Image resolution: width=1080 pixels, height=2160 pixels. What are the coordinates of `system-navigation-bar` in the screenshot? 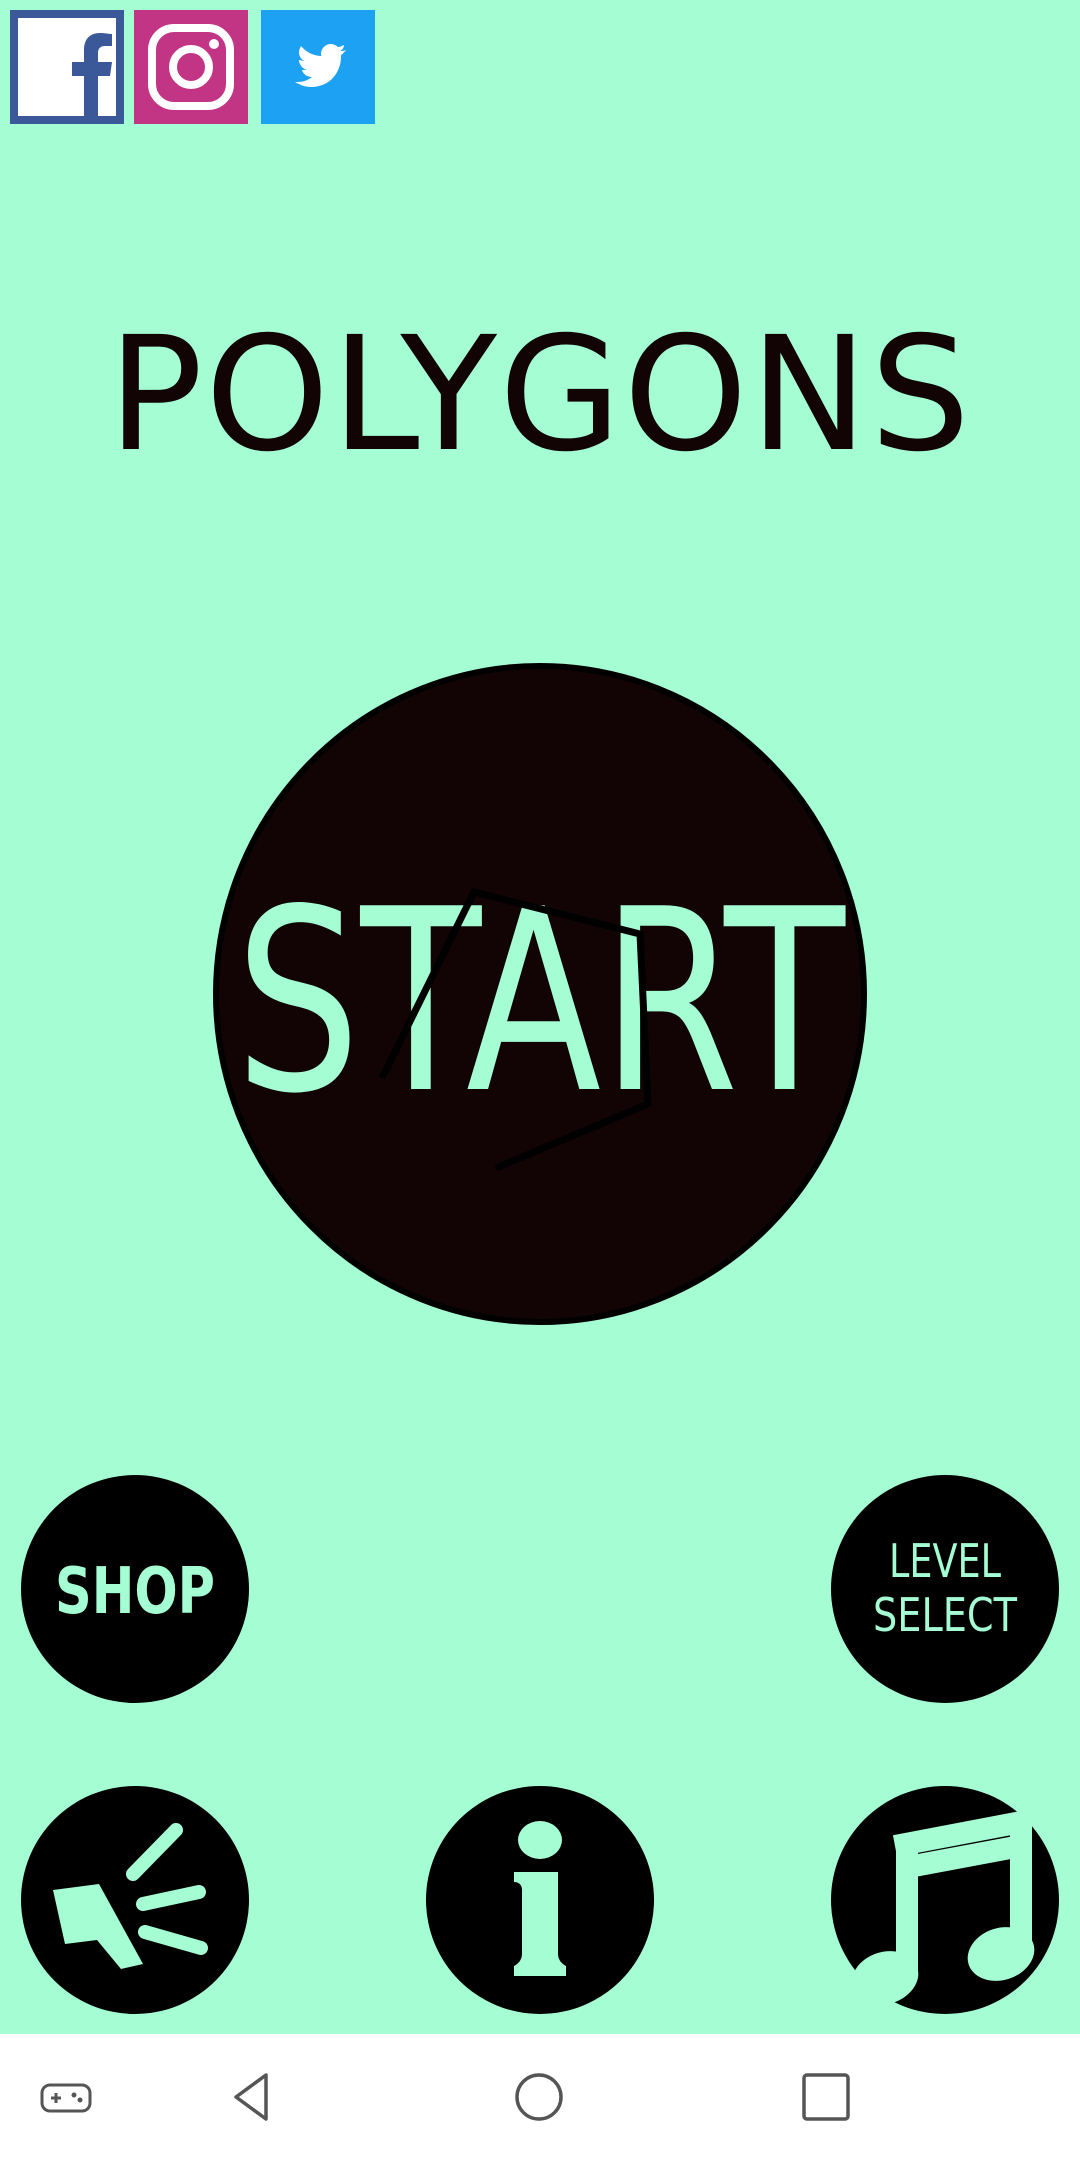 It's located at (540, 2097).